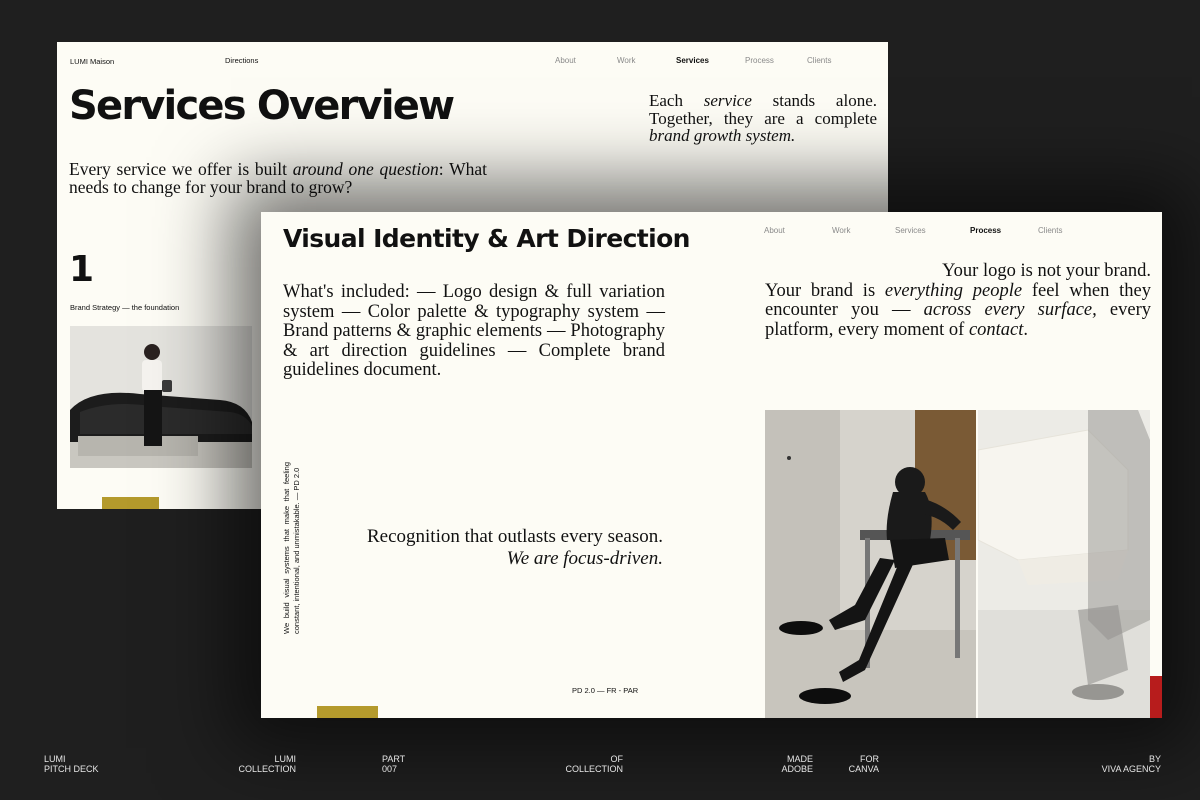 This screenshot has height=800, width=1200. Describe the element at coordinates (242, 60) in the screenshot. I see `directions-label: Directions` at that location.